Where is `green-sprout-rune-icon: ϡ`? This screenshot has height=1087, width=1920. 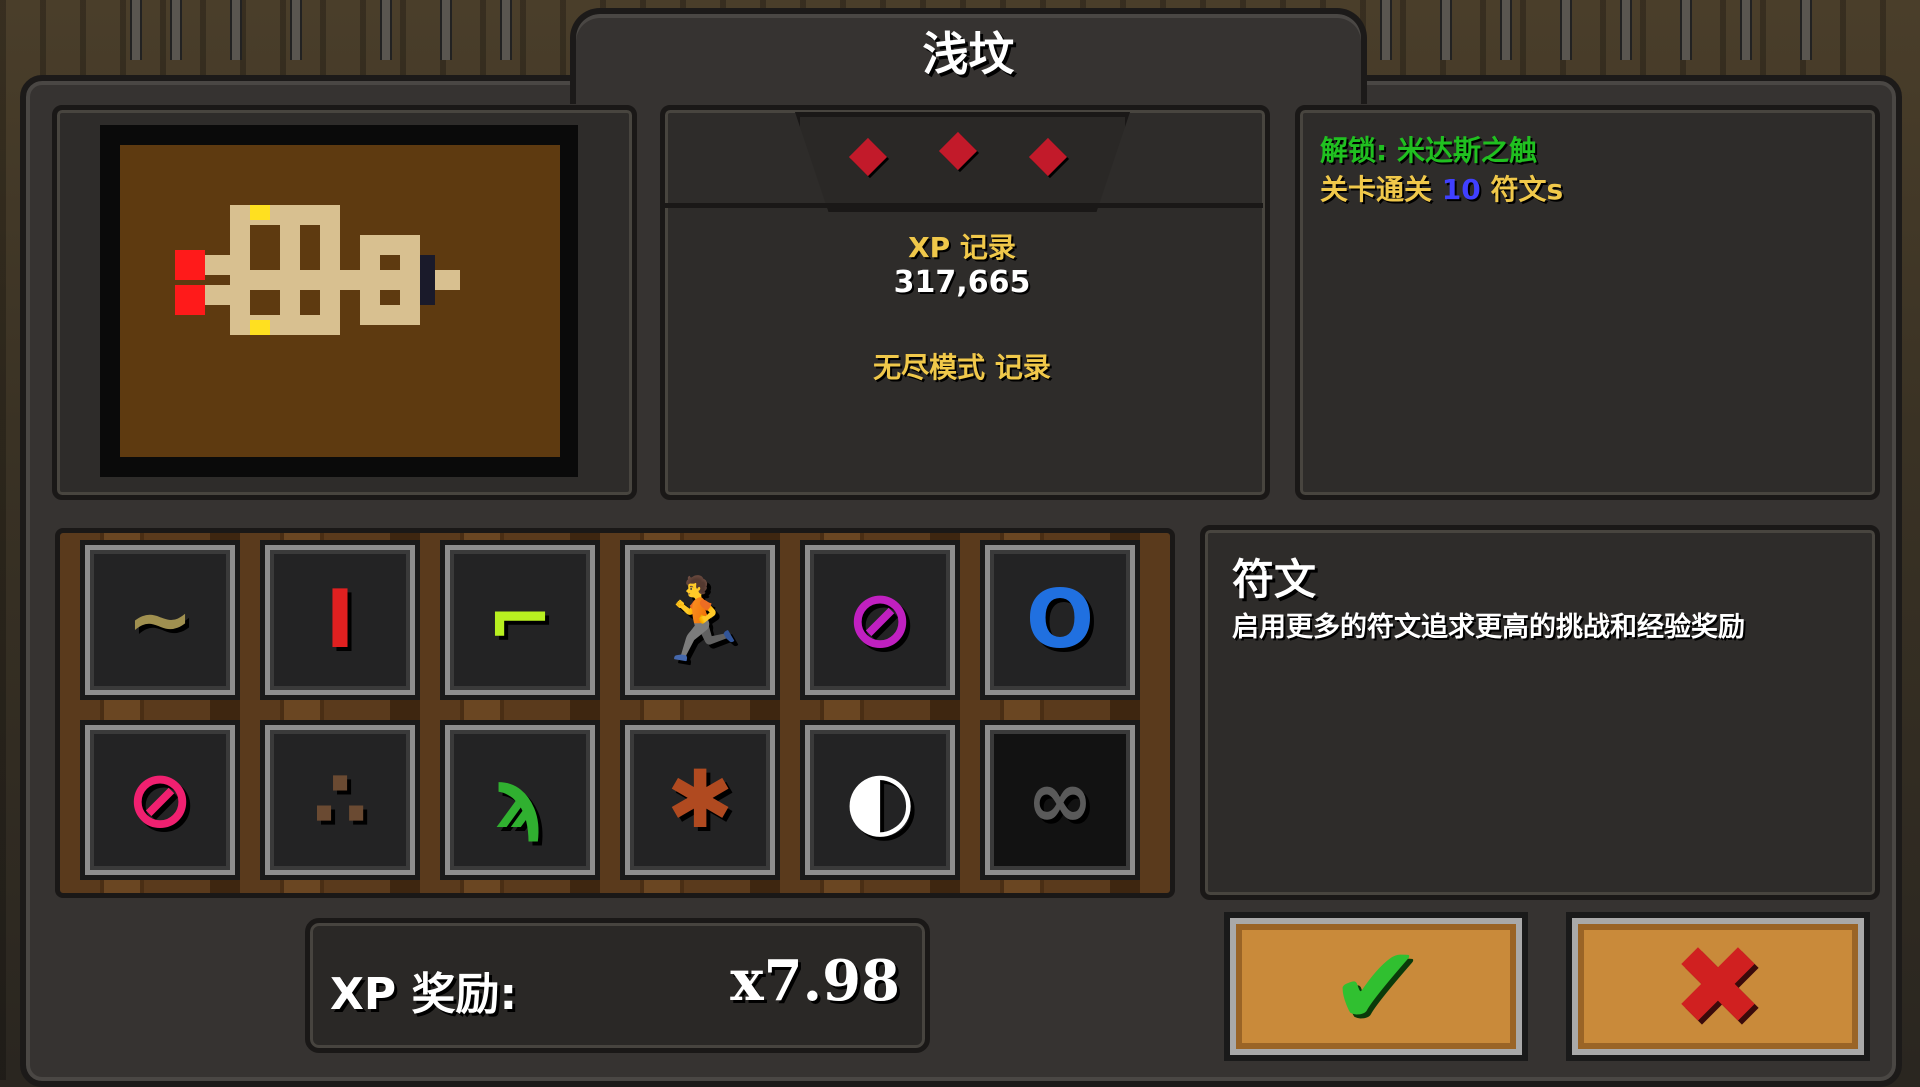 green-sprout-rune-icon: ϡ is located at coordinates (520, 799).